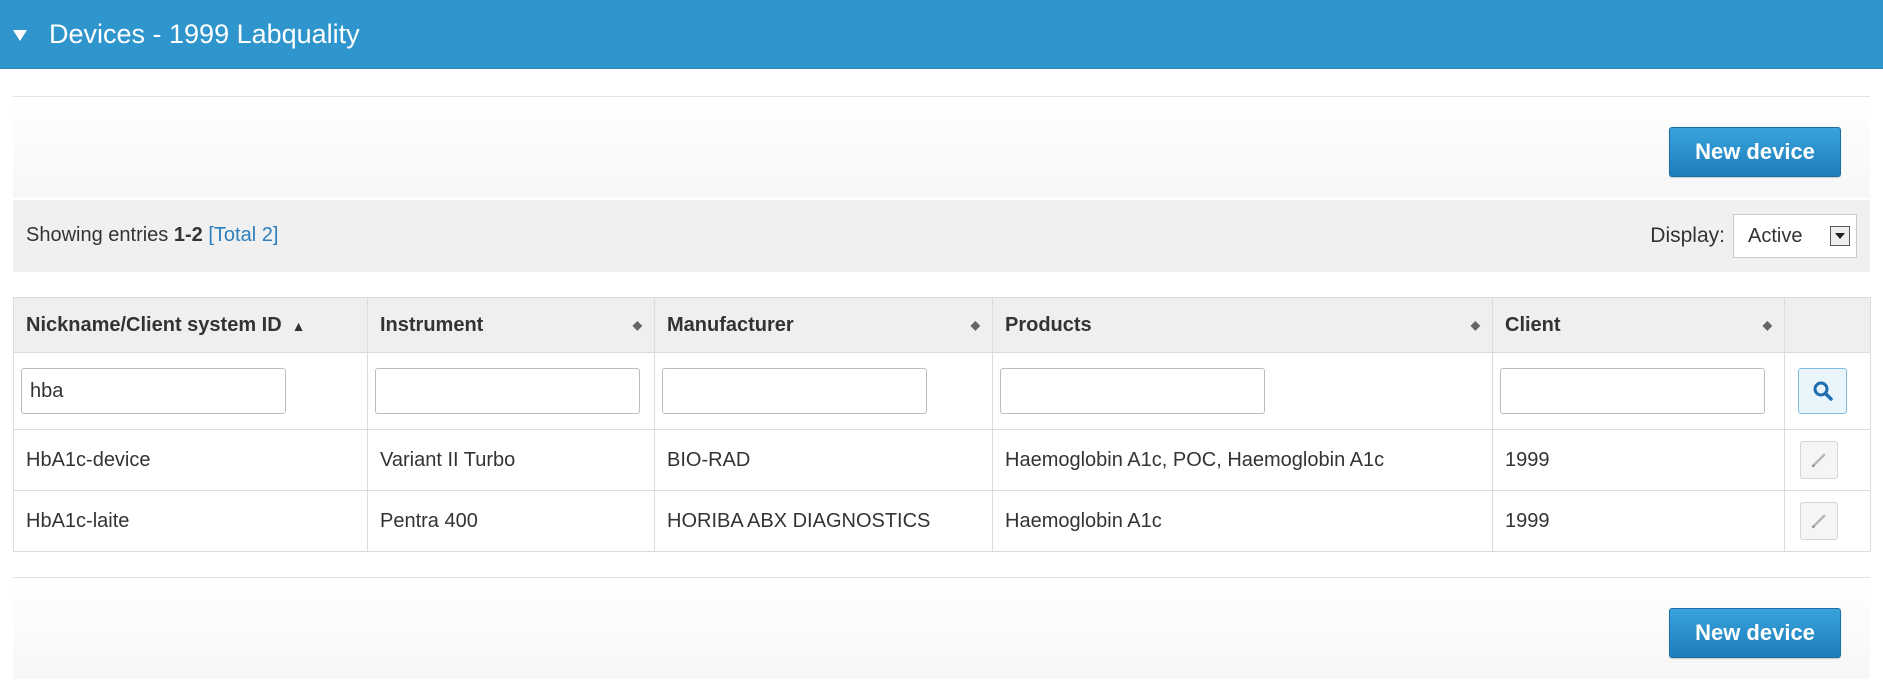 This screenshot has width=1883, height=683. I want to click on magnifier-icon, so click(1823, 391).